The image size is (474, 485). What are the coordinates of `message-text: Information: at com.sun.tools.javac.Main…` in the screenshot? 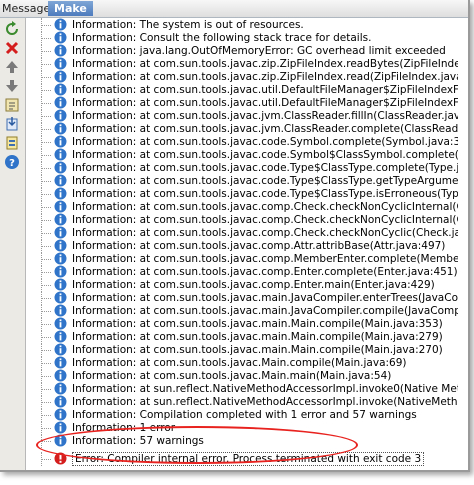 It's located at (232, 376).